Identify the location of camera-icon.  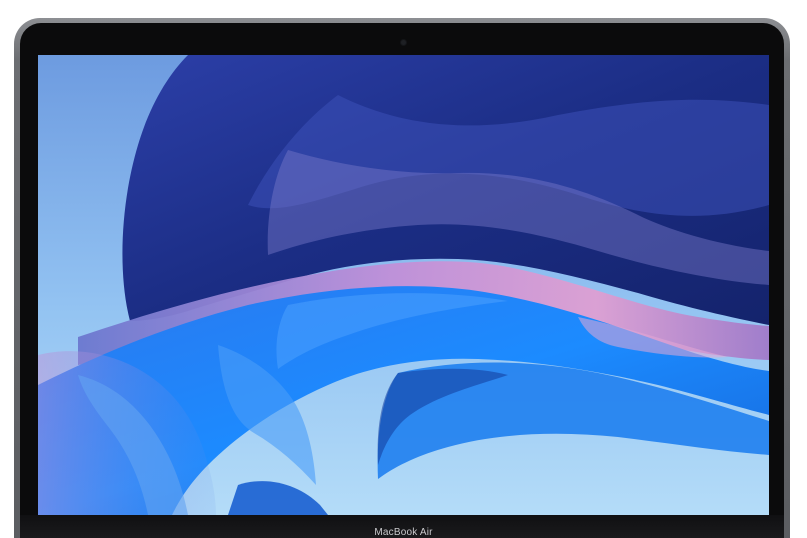
(403, 42).